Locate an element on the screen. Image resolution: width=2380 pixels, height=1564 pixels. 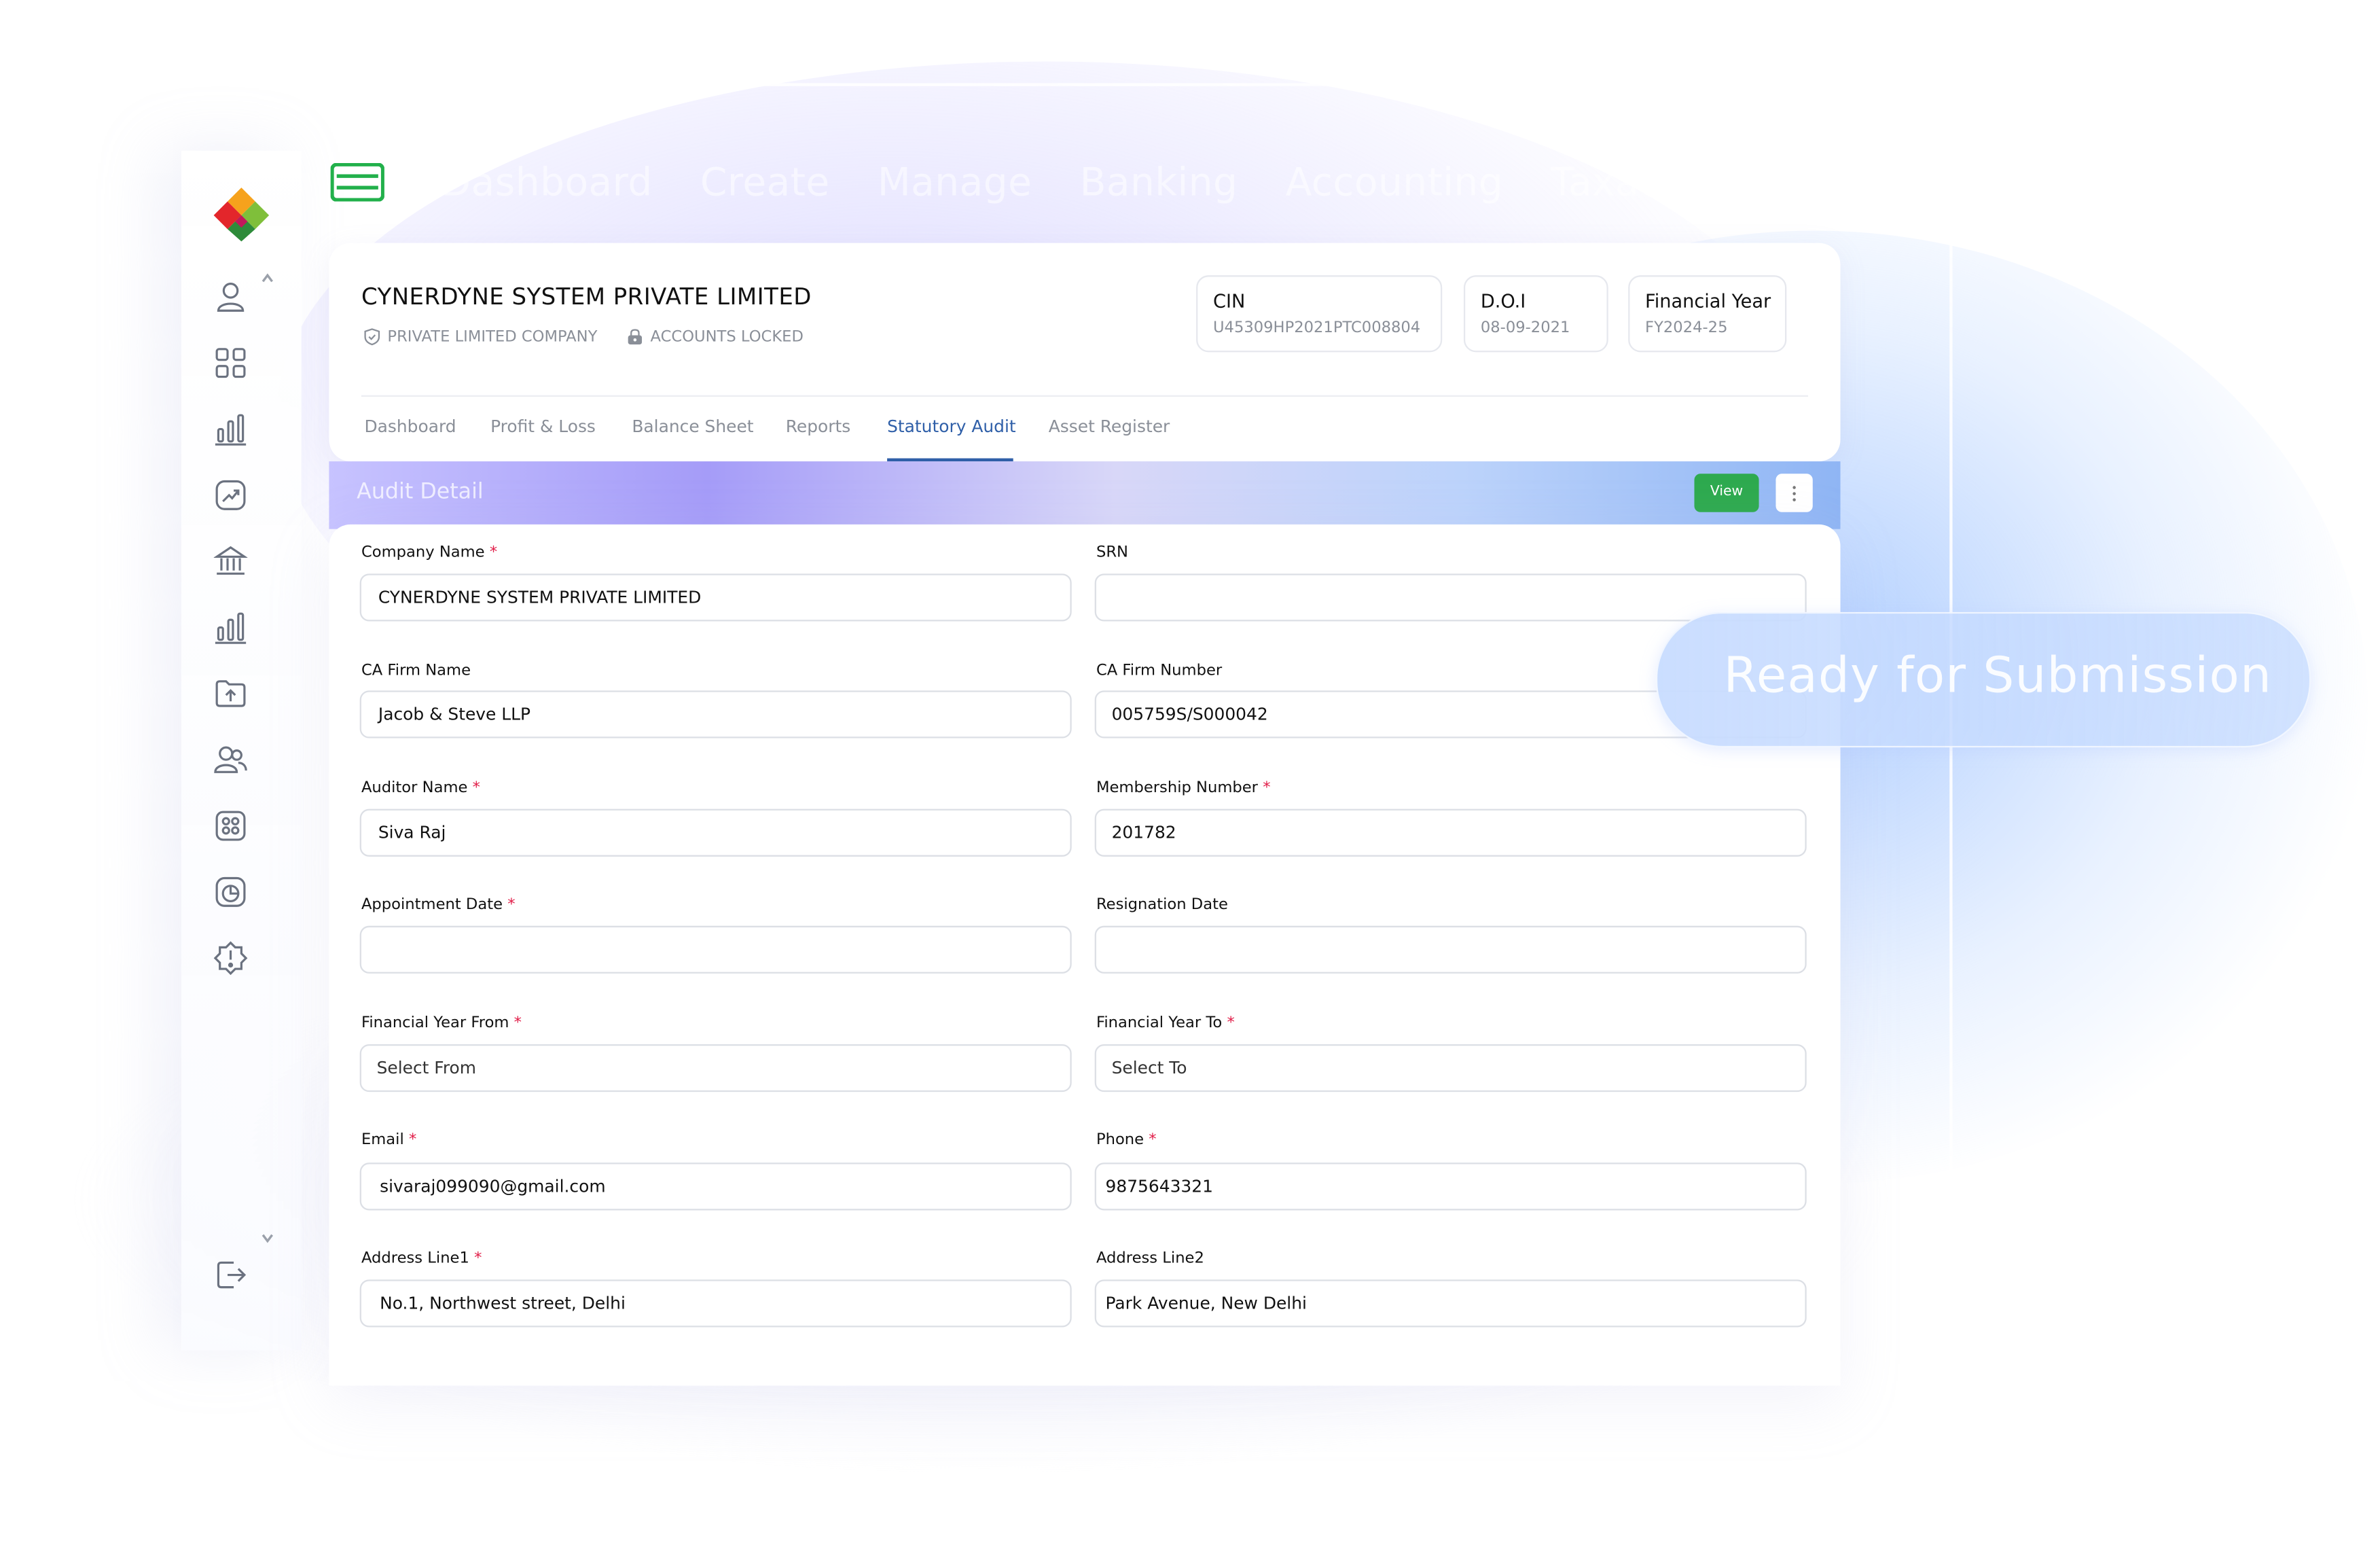
auditor-name-input: Siva Raj is located at coordinates (715, 833).